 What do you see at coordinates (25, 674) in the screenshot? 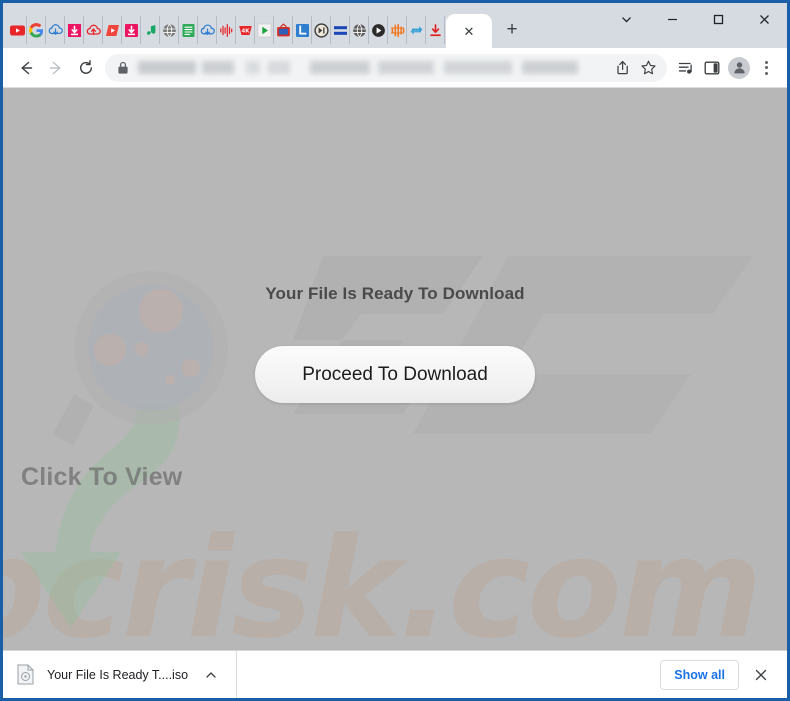
I see `iso-file-icon` at bounding box center [25, 674].